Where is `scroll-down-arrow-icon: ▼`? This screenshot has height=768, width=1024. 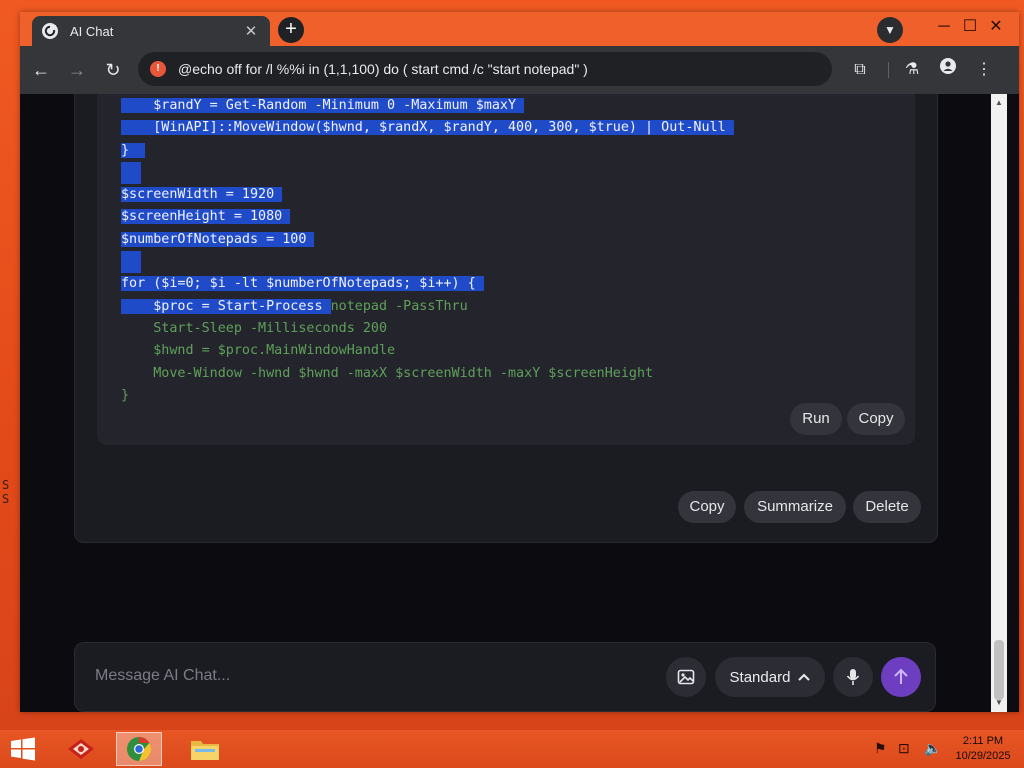 scroll-down-arrow-icon: ▼ is located at coordinates (999, 702).